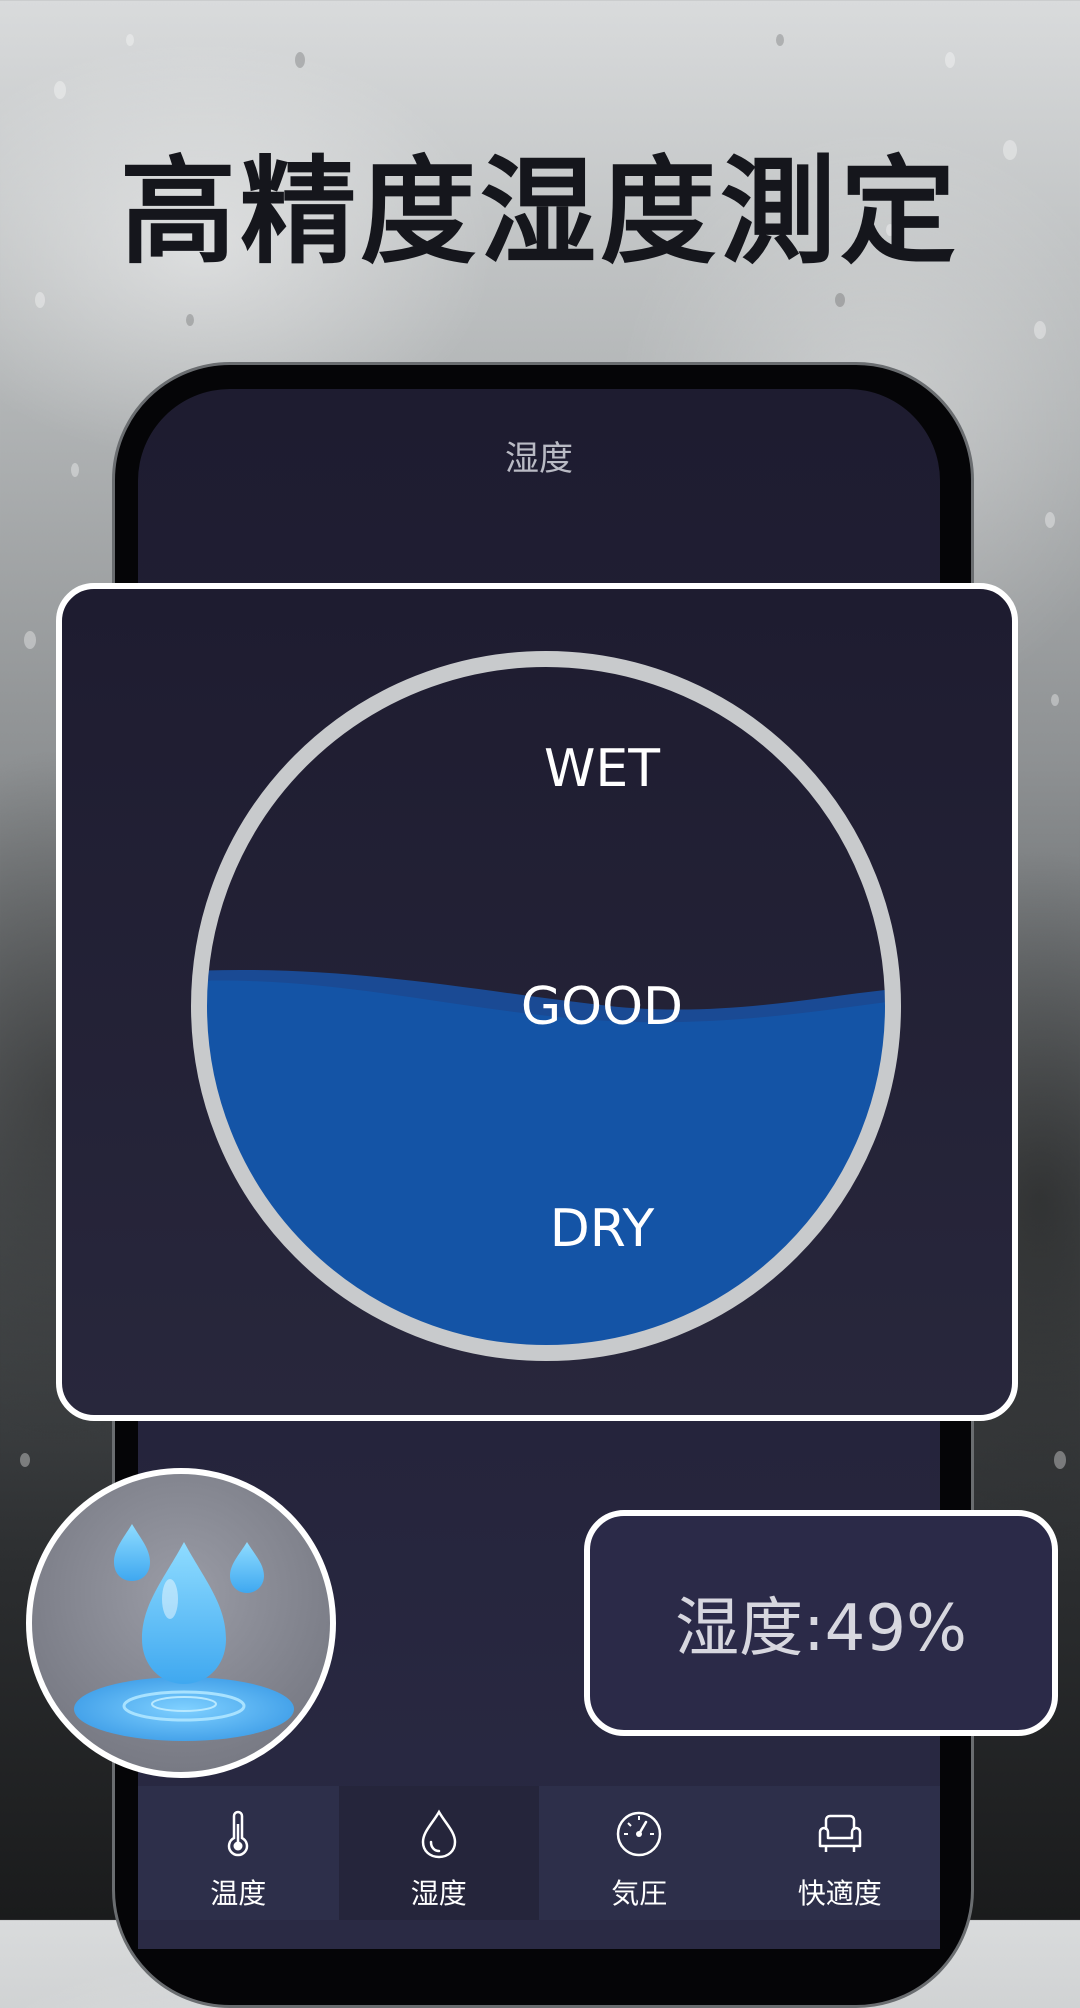 The image size is (1080, 2008). Describe the element at coordinates (438, 1893) in the screenshot. I see `tab-label: 湿度` at that location.